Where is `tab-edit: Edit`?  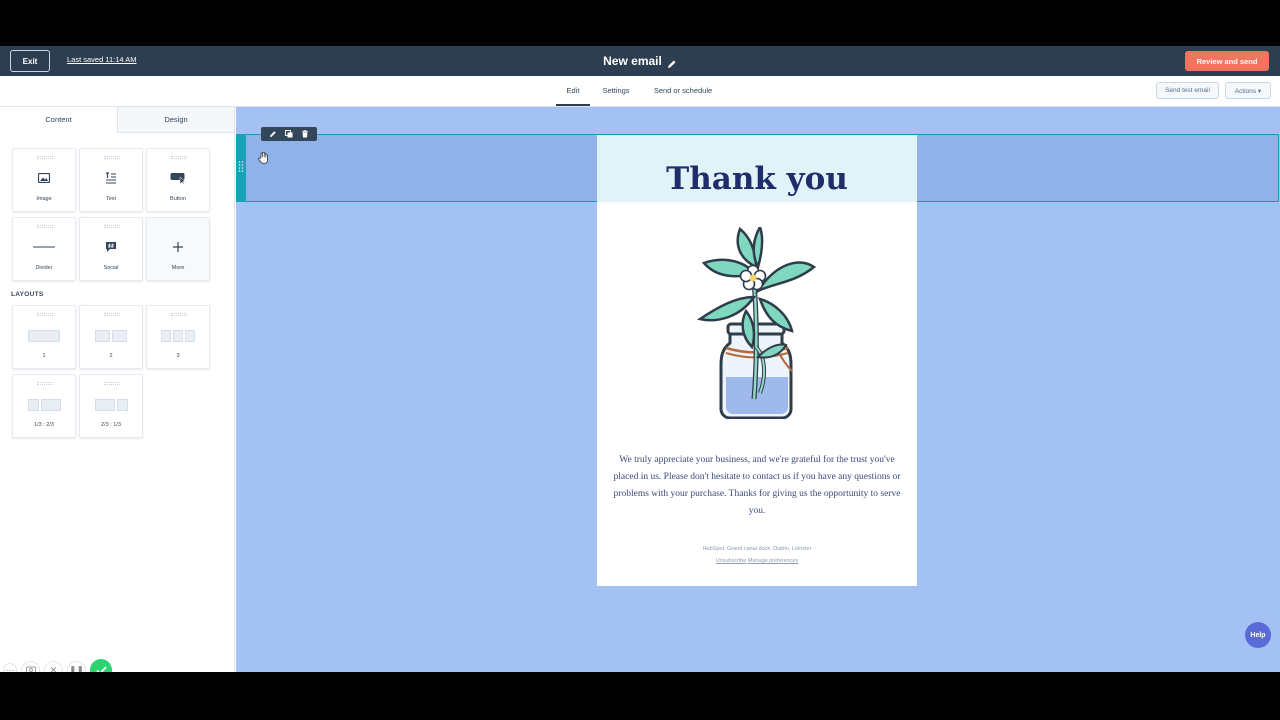 tab-edit: Edit is located at coordinates (573, 91).